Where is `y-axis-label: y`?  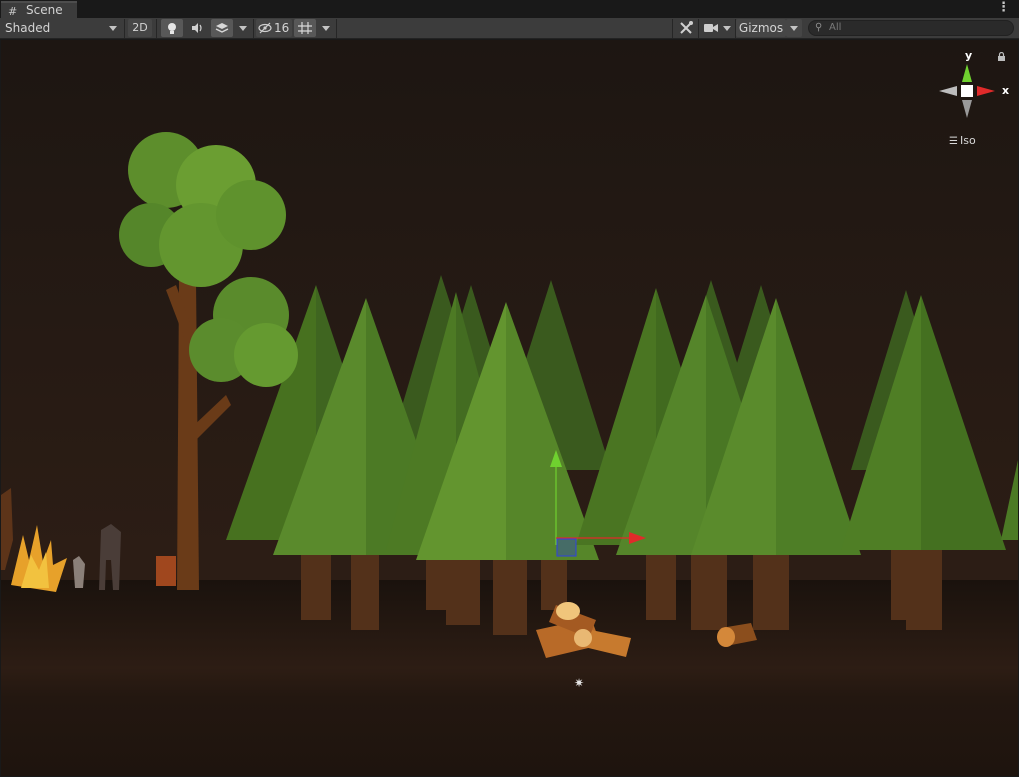 y-axis-label: y is located at coordinates (969, 55).